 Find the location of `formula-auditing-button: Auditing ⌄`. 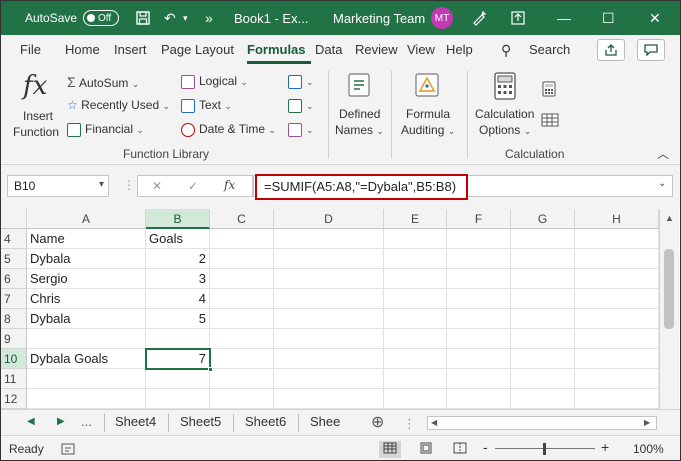

formula-auditing-button: Auditing ⌄ is located at coordinates (428, 130).